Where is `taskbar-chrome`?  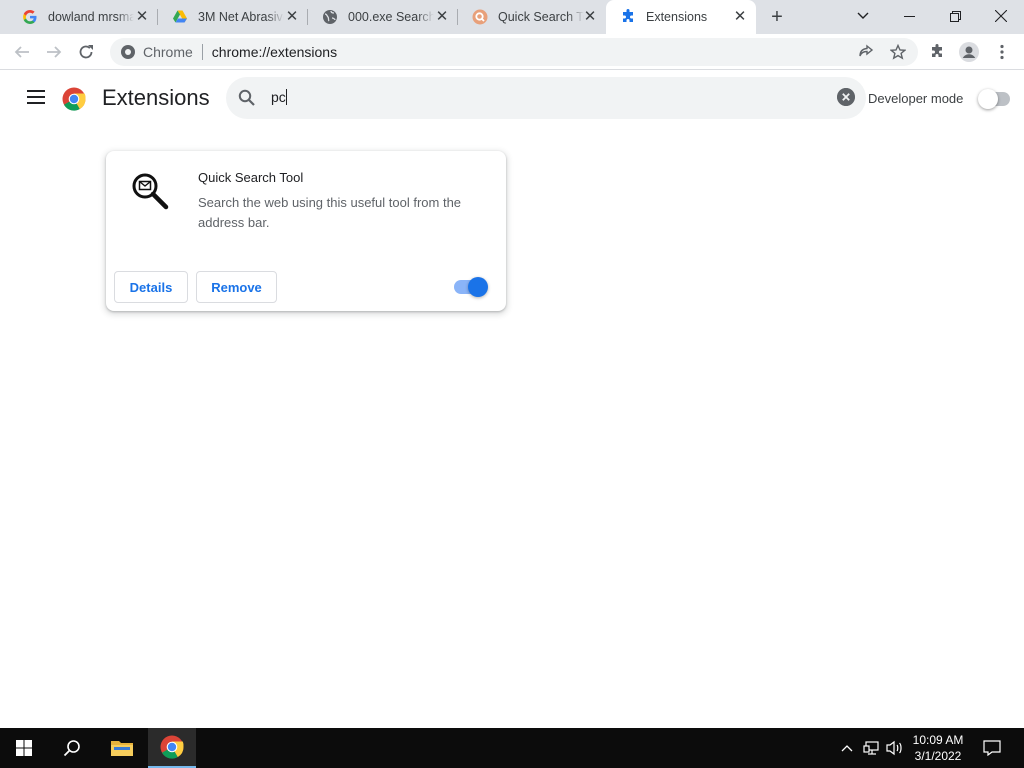
taskbar-chrome is located at coordinates (172, 748).